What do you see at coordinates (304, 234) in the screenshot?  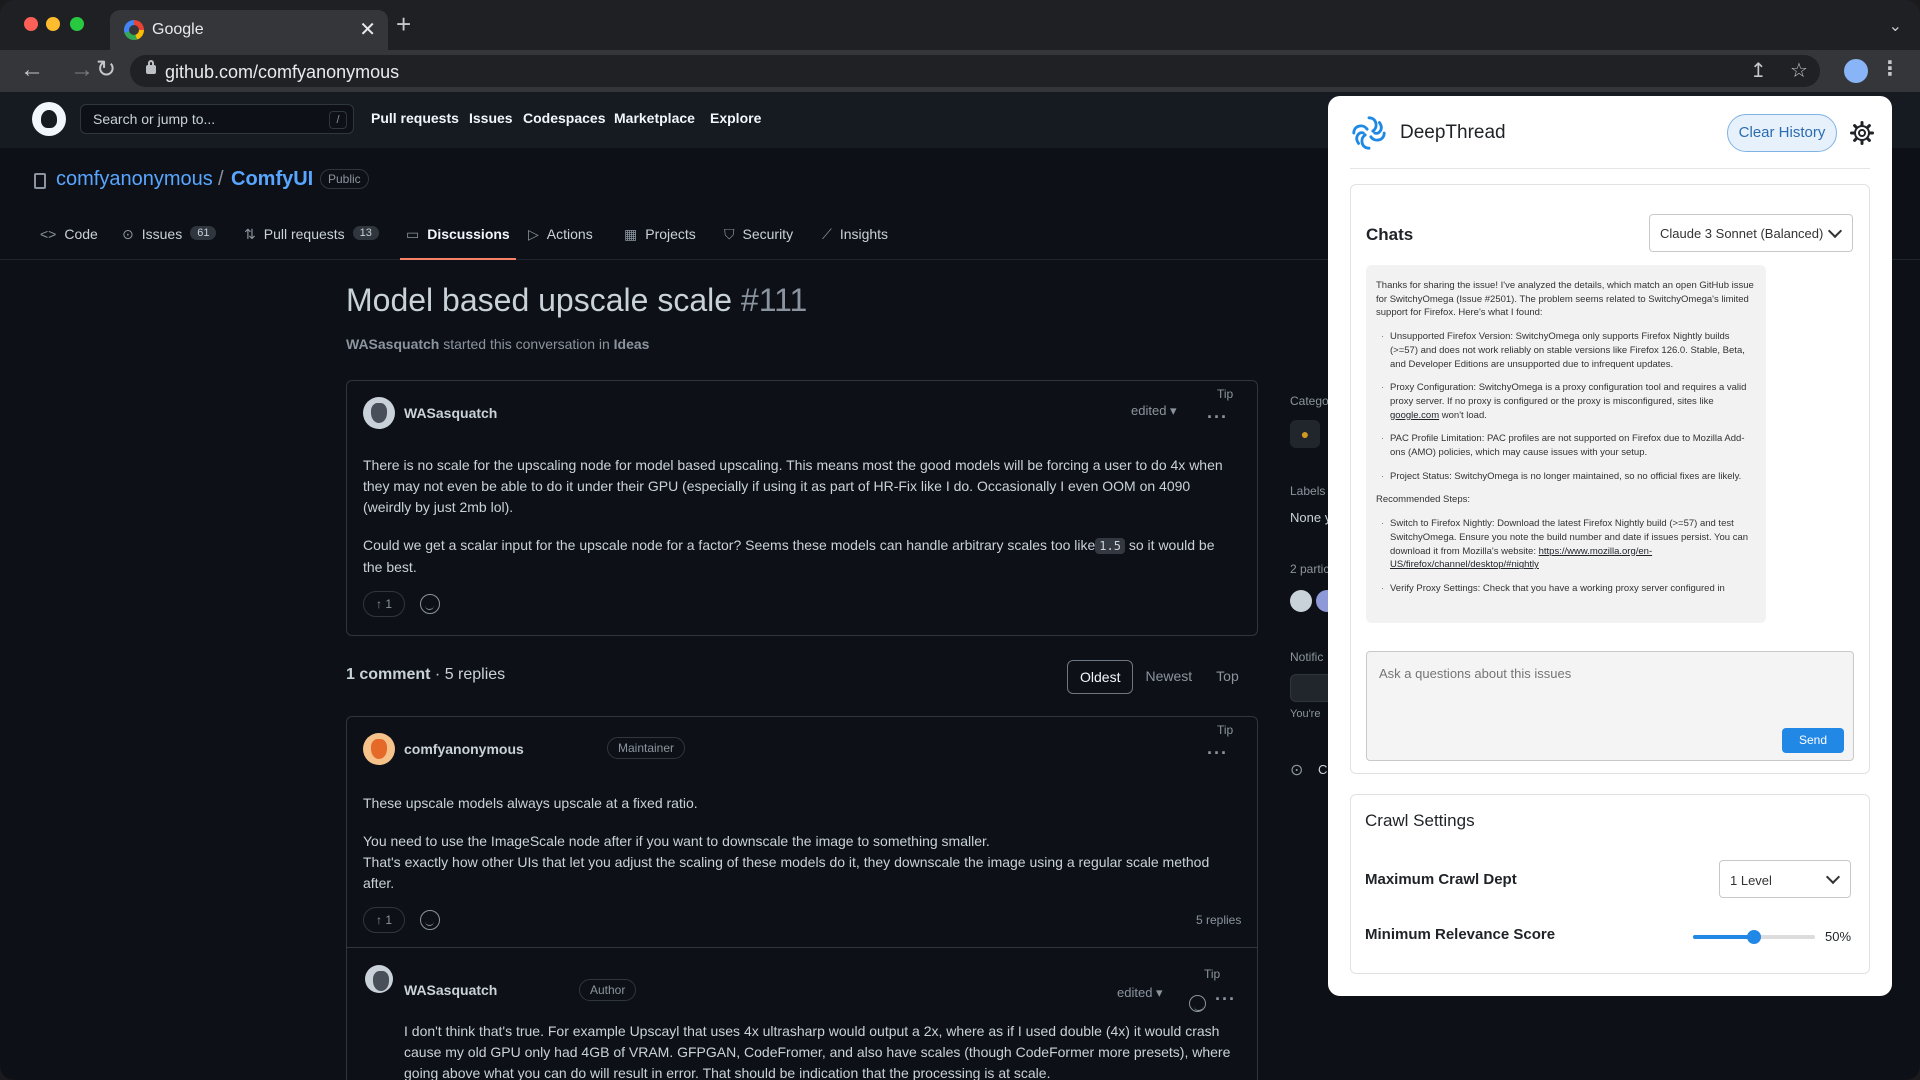 I see `tab-label: Pull requests` at bounding box center [304, 234].